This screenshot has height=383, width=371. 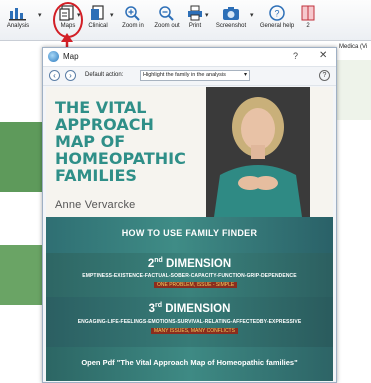 What do you see at coordinates (98, 26) in the screenshot?
I see `clinical-label: Clinical` at bounding box center [98, 26].